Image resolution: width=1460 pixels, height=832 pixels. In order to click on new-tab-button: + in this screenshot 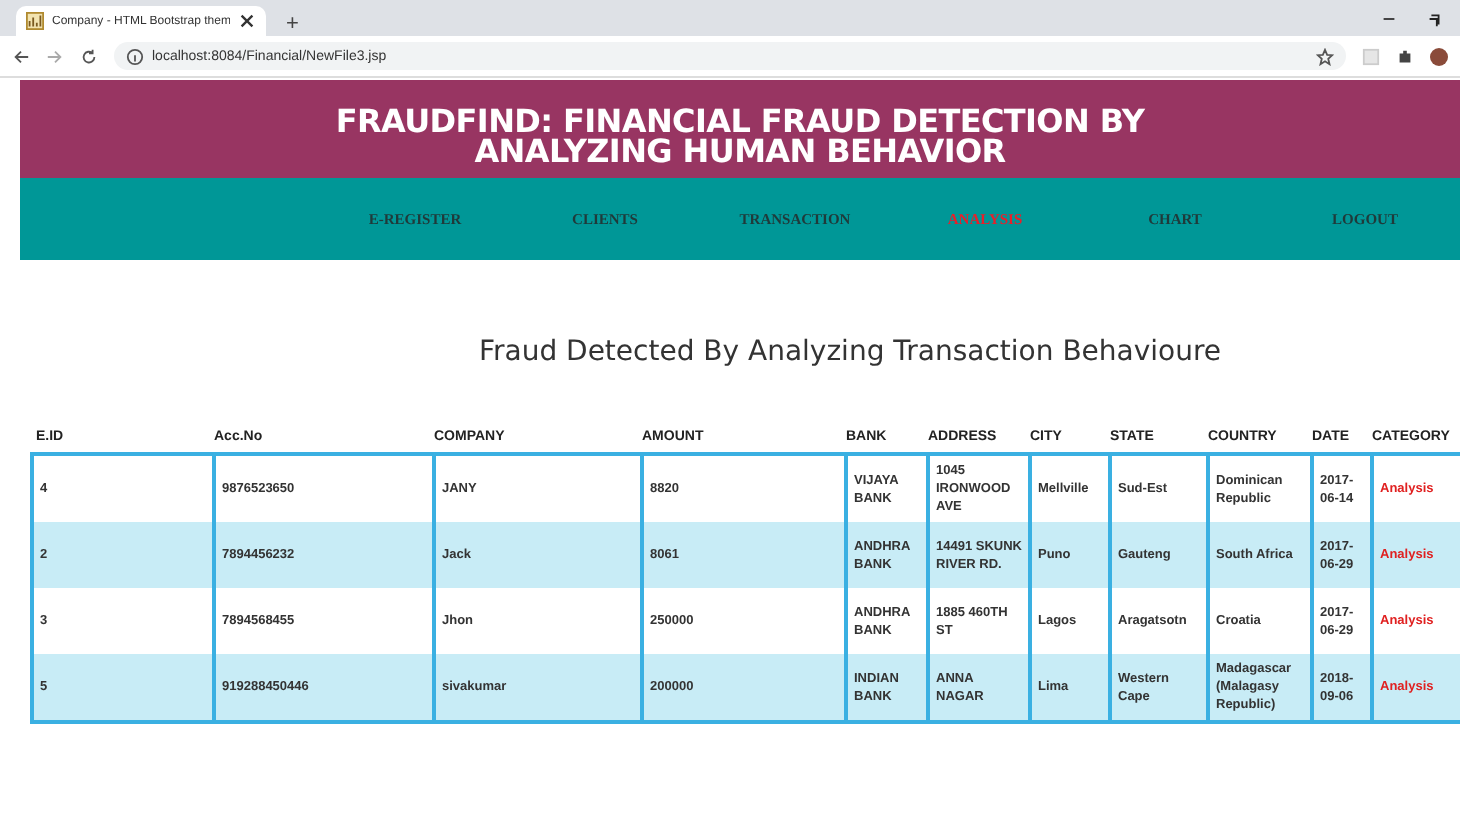, I will do `click(292, 24)`.